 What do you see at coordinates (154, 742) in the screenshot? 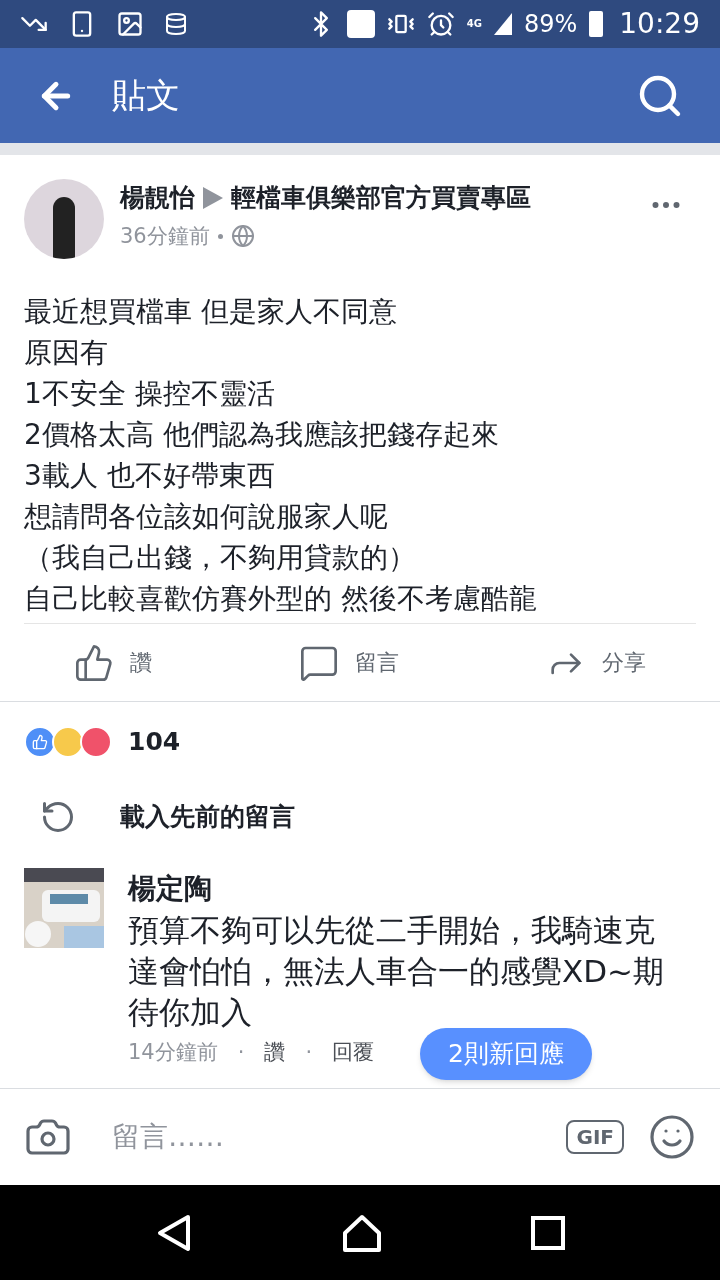
I see `reaction-count: 104` at bounding box center [154, 742].